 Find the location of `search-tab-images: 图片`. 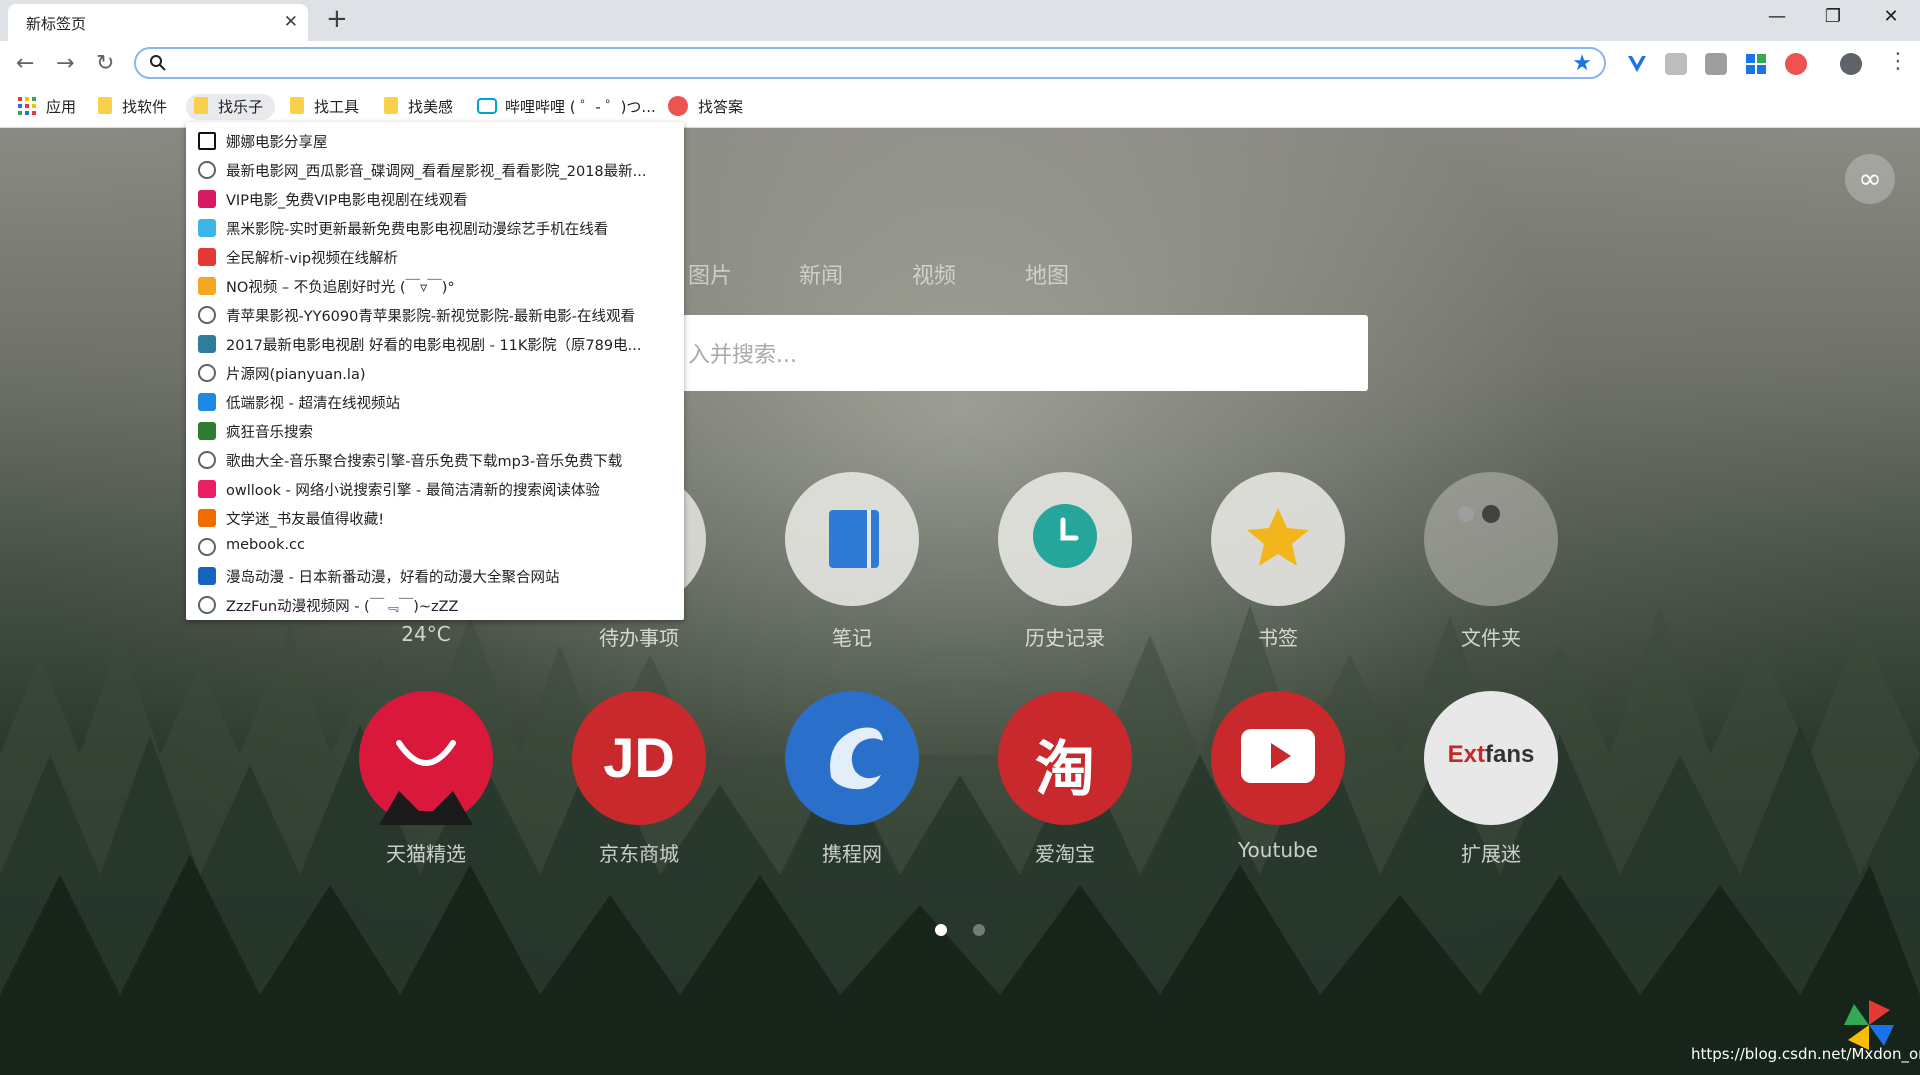

search-tab-images: 图片 is located at coordinates (710, 274).